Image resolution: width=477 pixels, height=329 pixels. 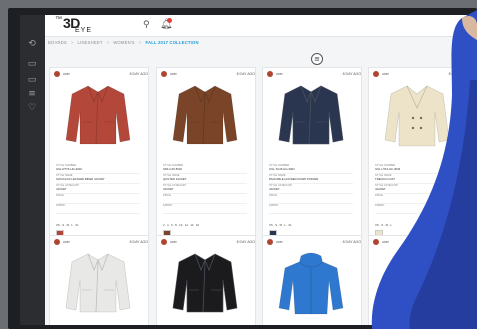 I want to click on meta-value: GSL-U7F1-HF-3003, so click(x=388, y=169).